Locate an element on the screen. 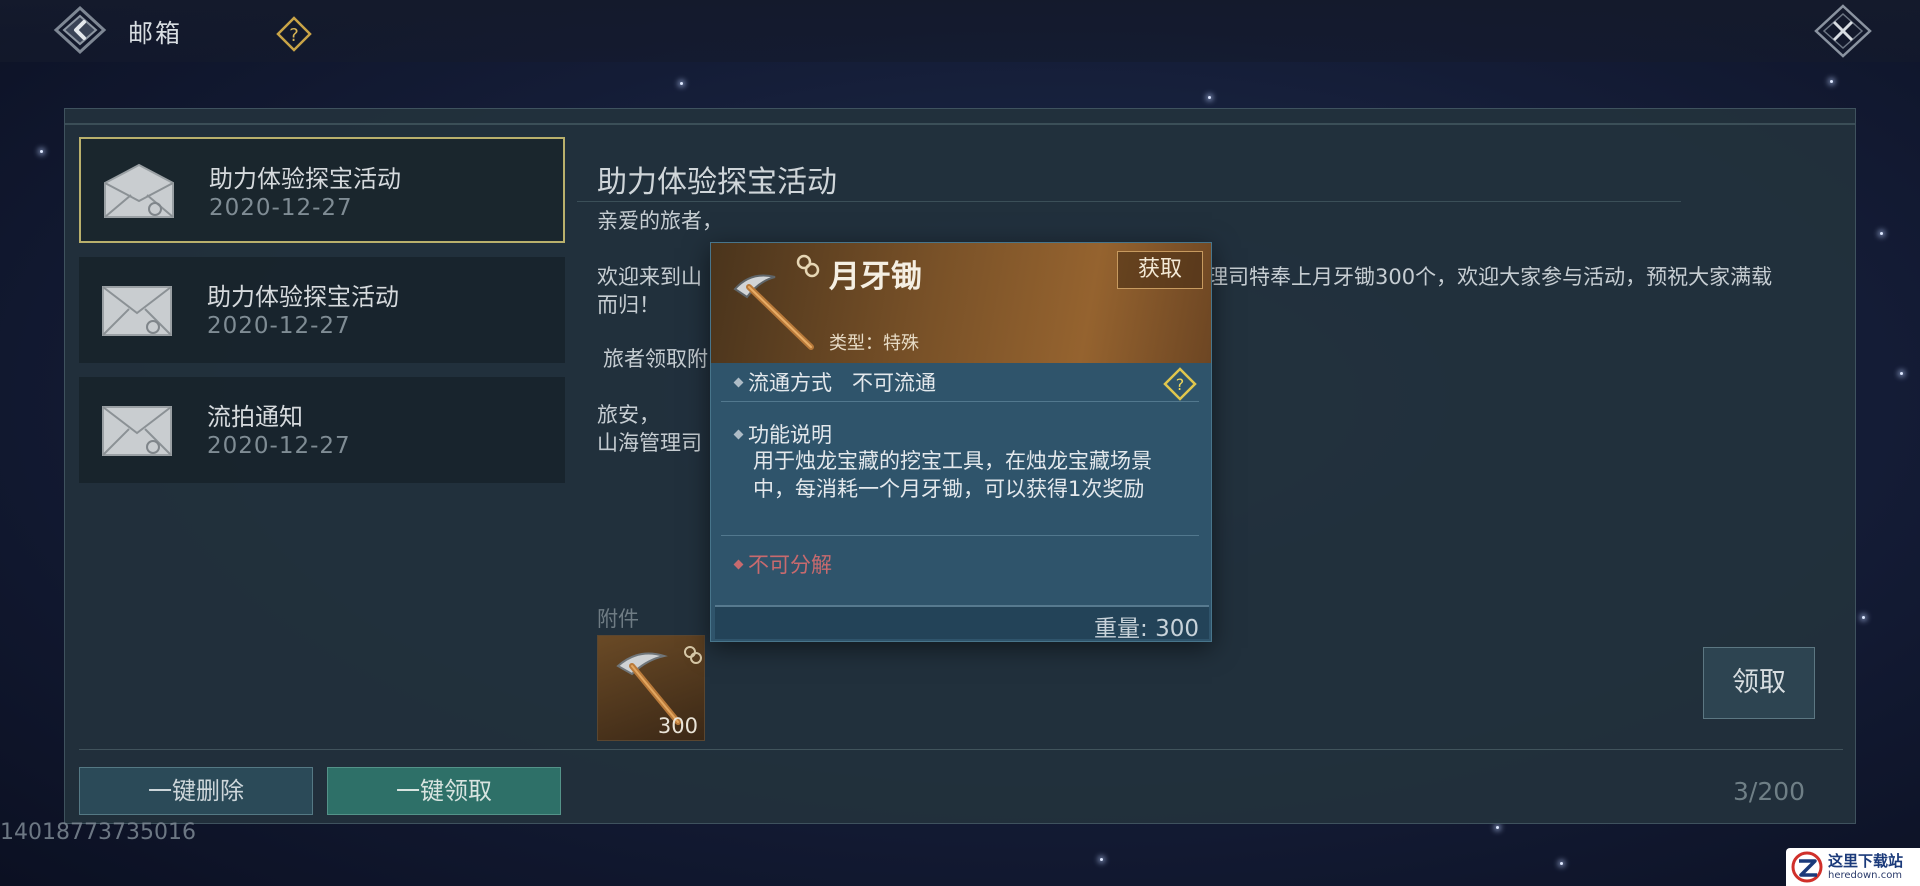 The width and height of the screenshot is (1920, 886). item-name: 月牙锄 is located at coordinates (875, 277).